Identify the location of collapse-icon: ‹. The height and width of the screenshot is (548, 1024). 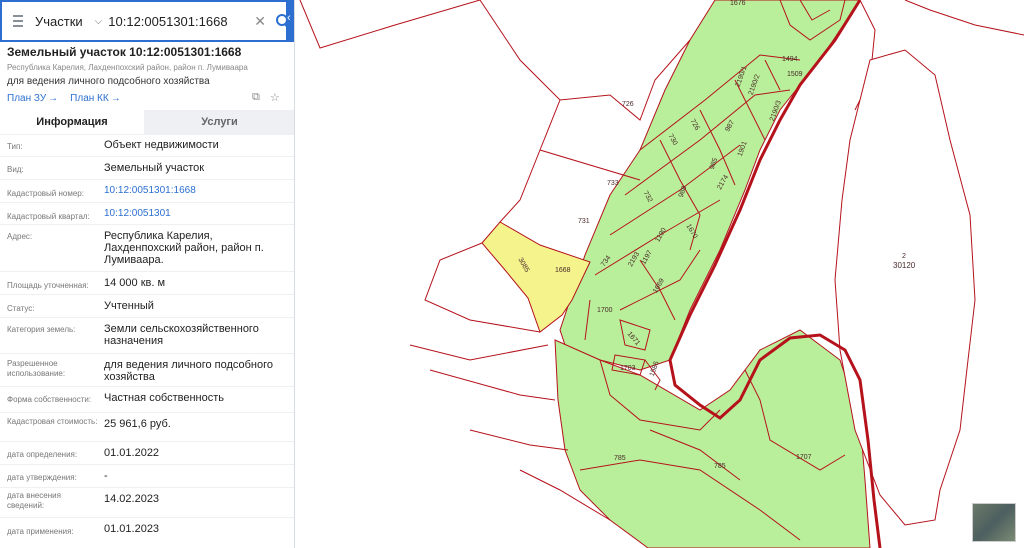
(289, 18).